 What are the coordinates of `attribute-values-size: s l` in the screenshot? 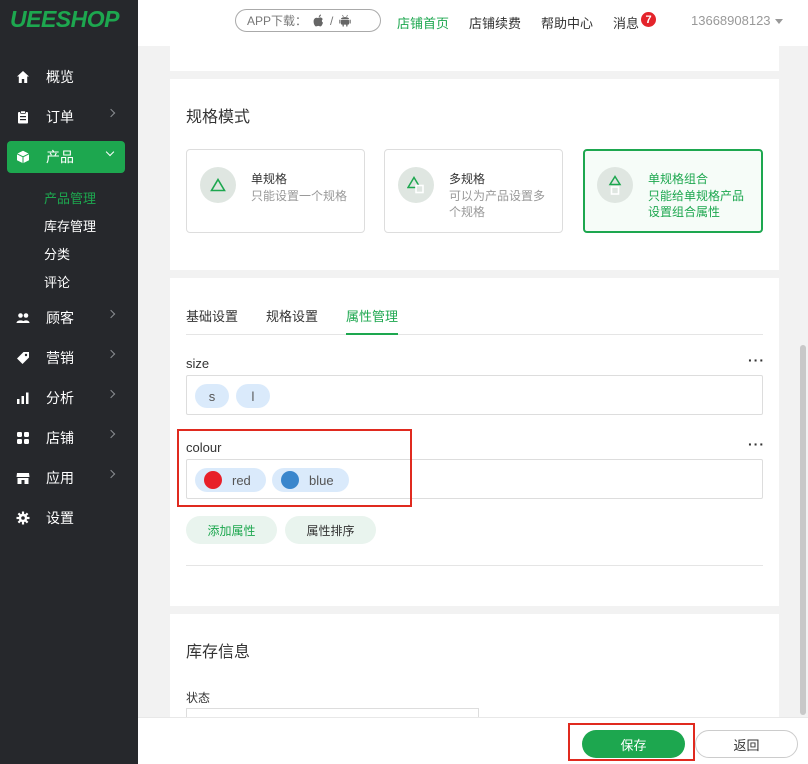 It's located at (474, 395).